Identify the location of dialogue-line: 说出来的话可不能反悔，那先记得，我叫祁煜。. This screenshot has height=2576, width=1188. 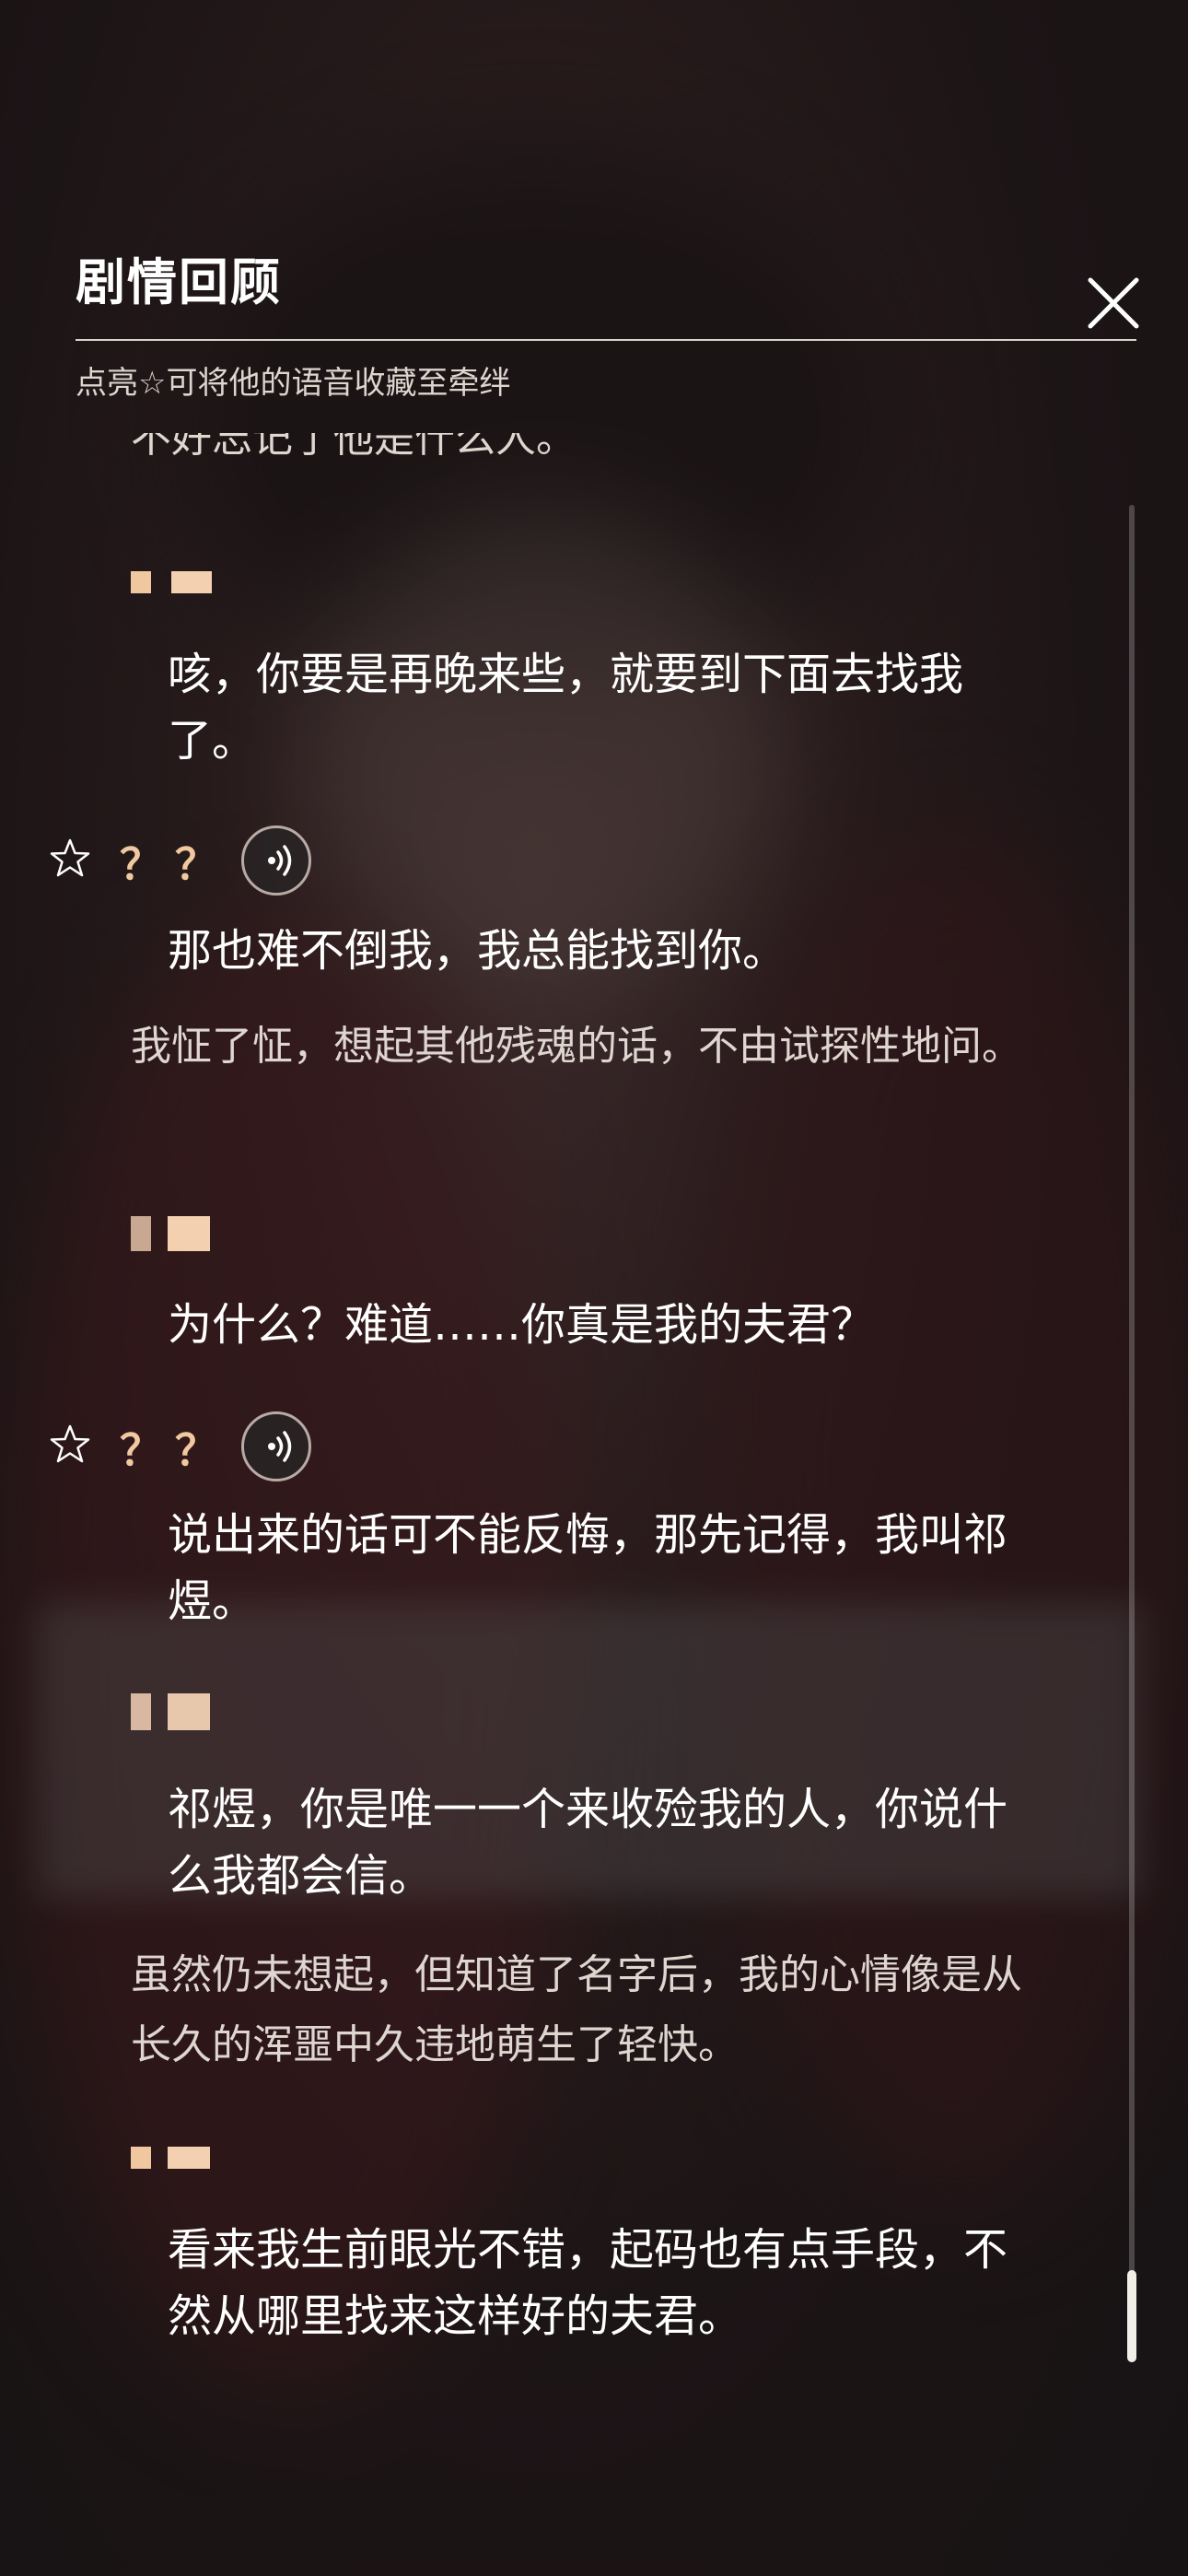
(588, 1568).